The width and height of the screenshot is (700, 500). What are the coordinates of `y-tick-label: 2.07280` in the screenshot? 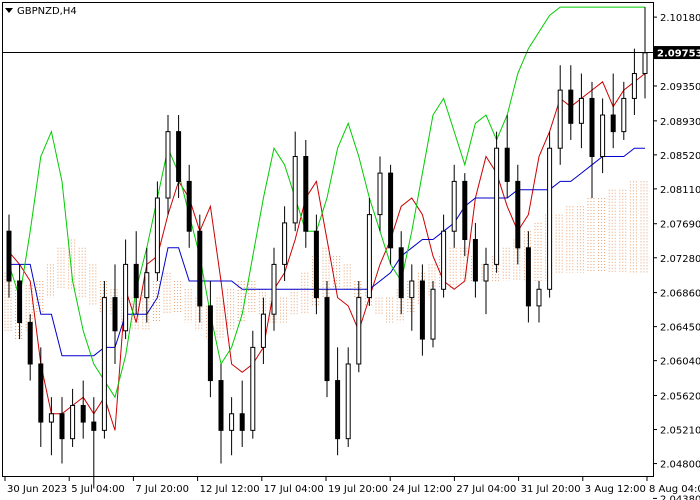 It's located at (680, 259).